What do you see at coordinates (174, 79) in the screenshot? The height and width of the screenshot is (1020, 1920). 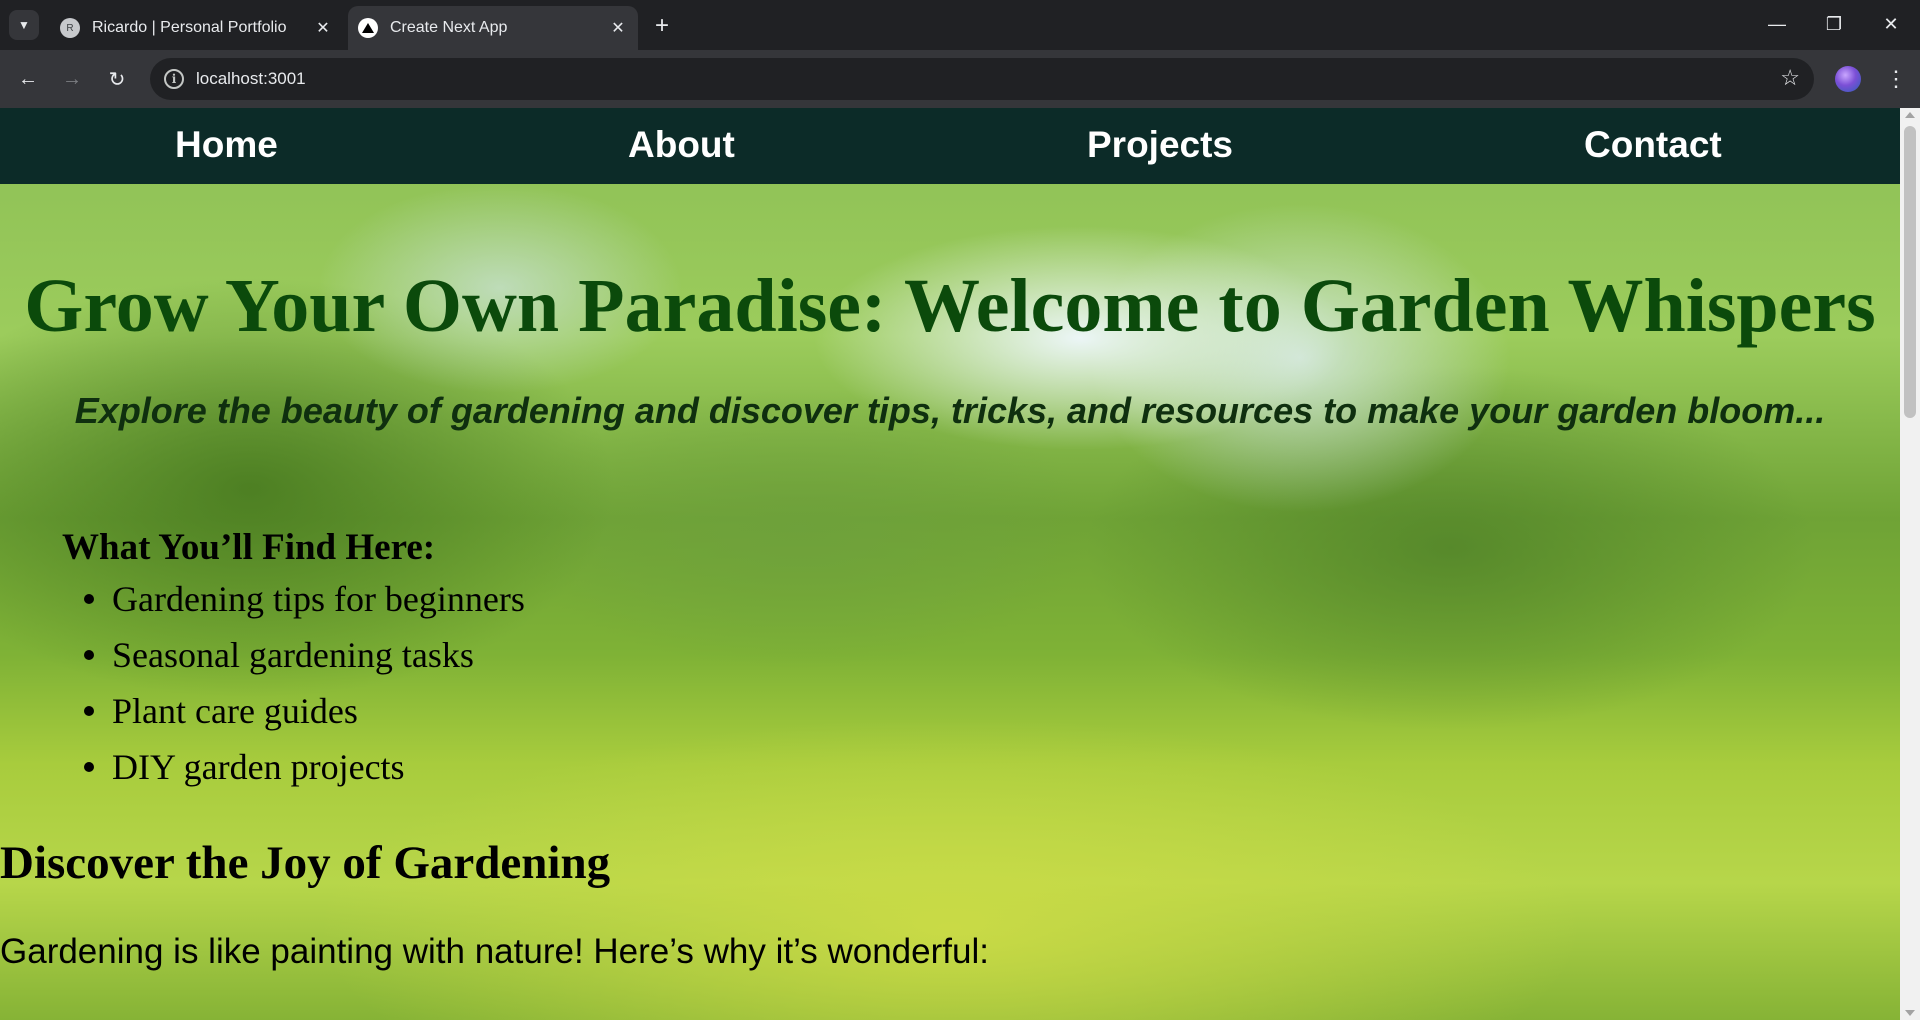 I see `info-icon: i` at bounding box center [174, 79].